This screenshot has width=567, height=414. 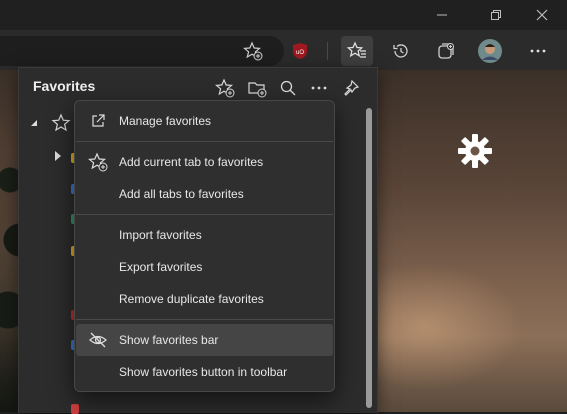 I want to click on menu-item-label: Show favorites bar, so click(x=169, y=340).